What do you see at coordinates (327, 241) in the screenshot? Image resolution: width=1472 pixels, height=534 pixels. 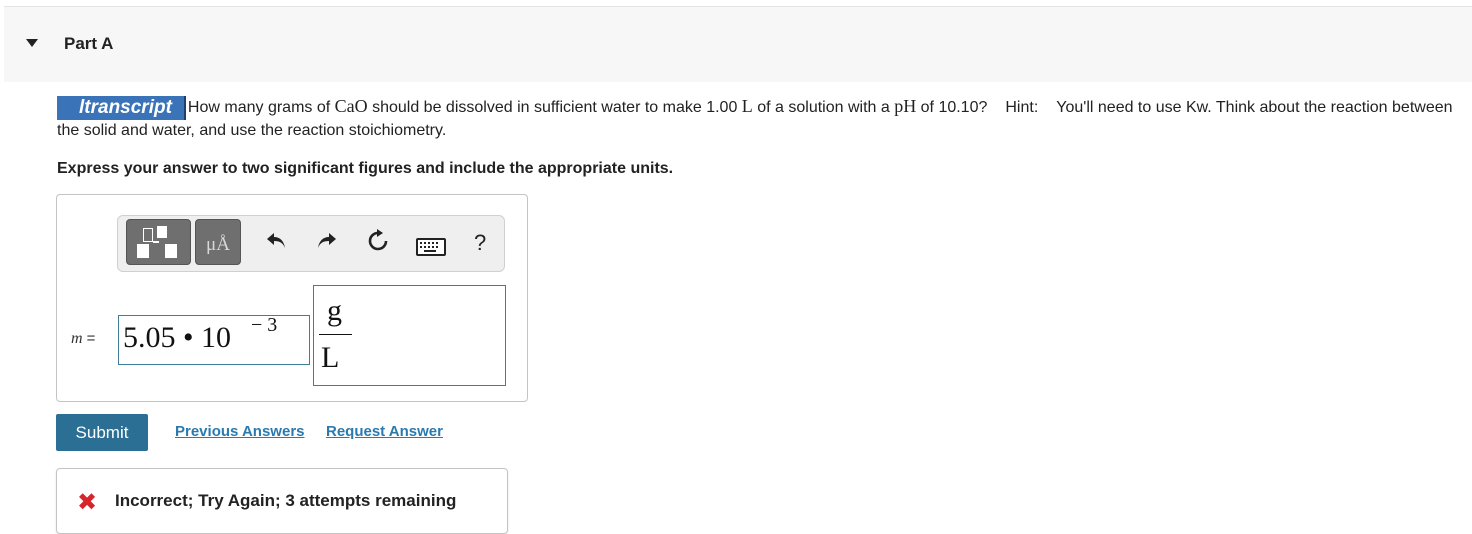 I see `redo-icon` at bounding box center [327, 241].